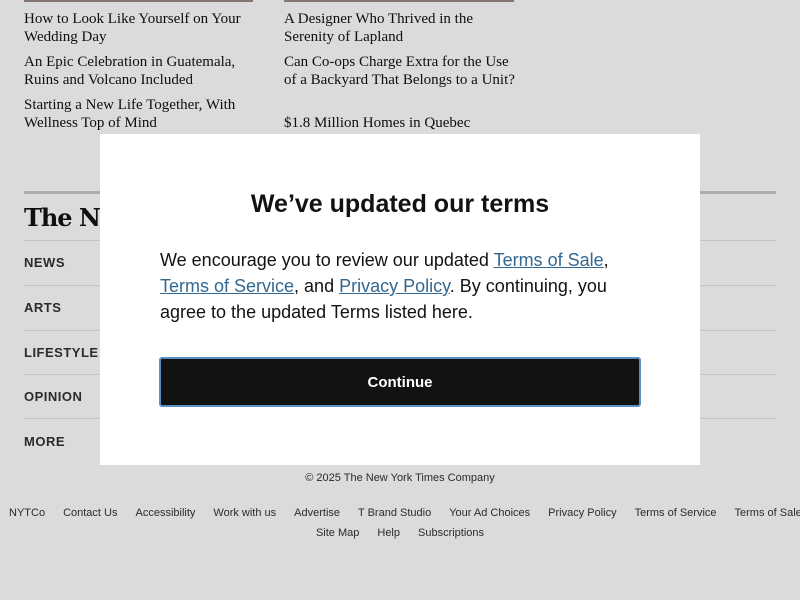  What do you see at coordinates (400, 382) in the screenshot?
I see `continue-button: Continue` at bounding box center [400, 382].